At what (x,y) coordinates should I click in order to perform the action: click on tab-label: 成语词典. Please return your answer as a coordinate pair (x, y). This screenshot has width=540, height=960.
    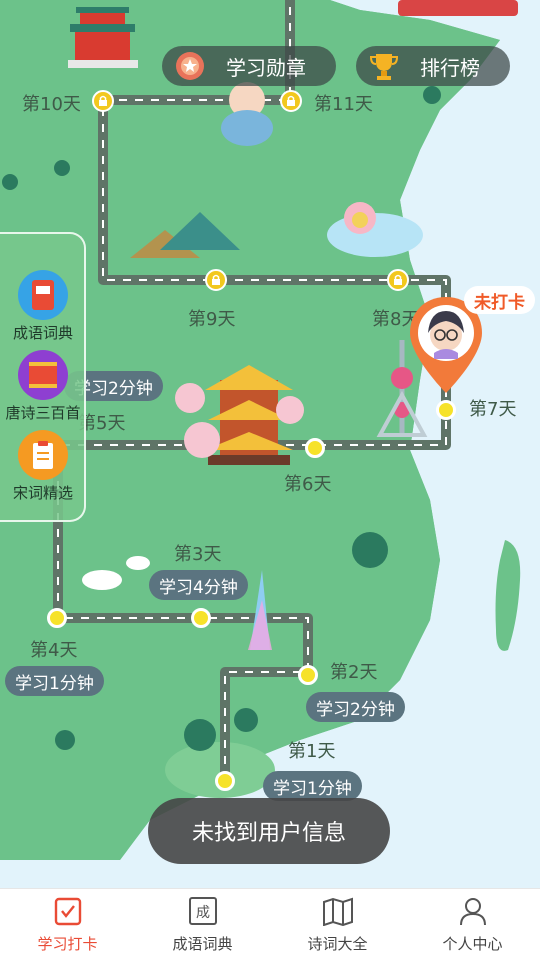
    Looking at the image, I should click on (202, 944).